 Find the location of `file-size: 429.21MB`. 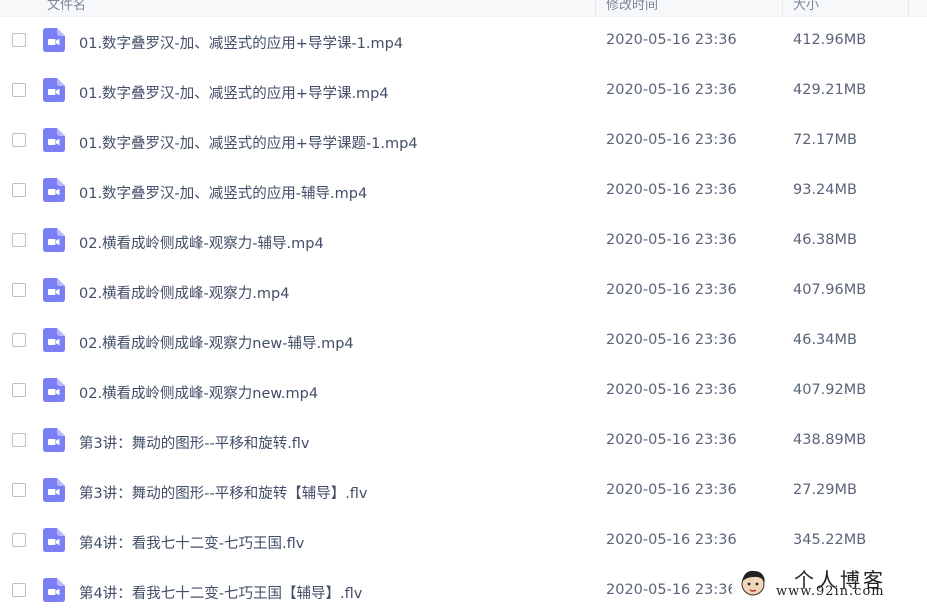

file-size: 429.21MB is located at coordinates (830, 90).